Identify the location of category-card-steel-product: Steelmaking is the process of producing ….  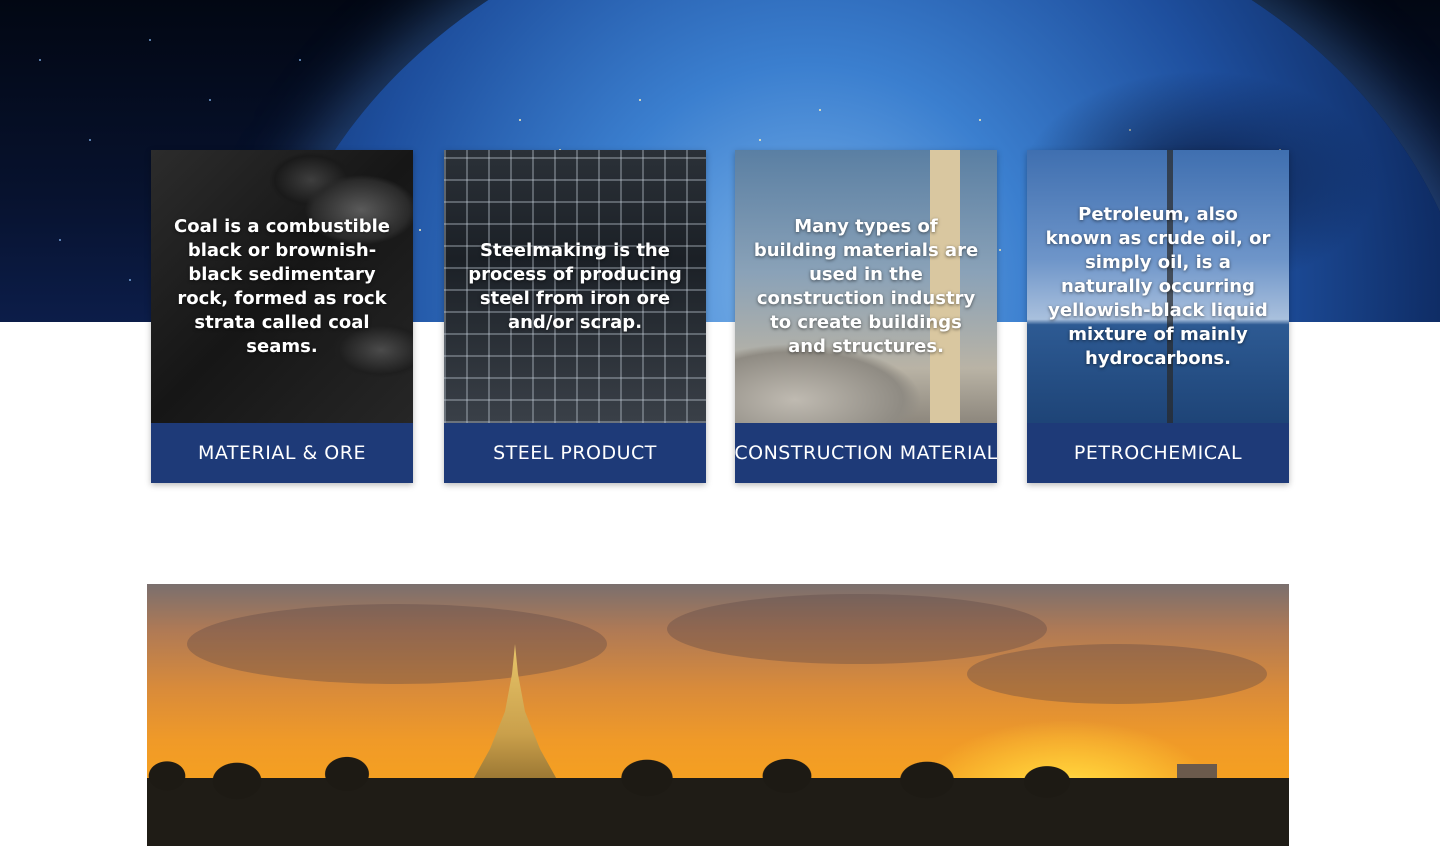
(575, 316).